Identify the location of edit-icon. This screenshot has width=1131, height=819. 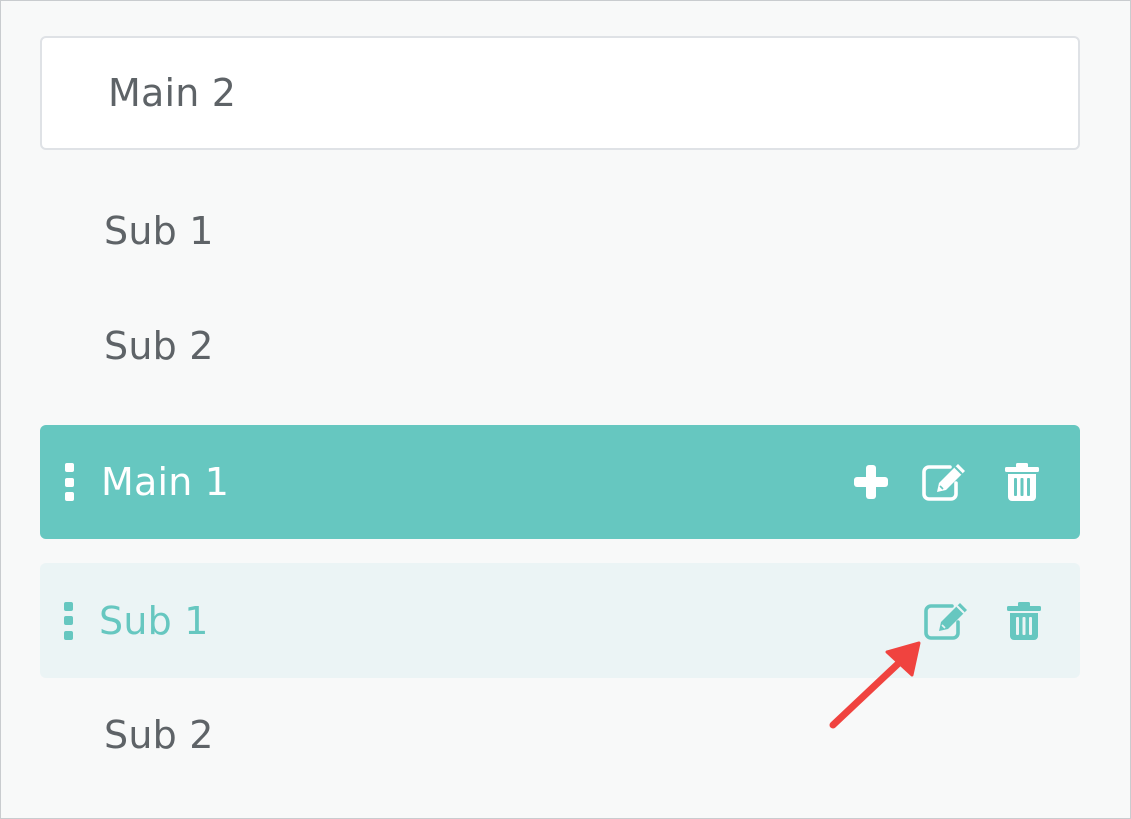
(945, 482).